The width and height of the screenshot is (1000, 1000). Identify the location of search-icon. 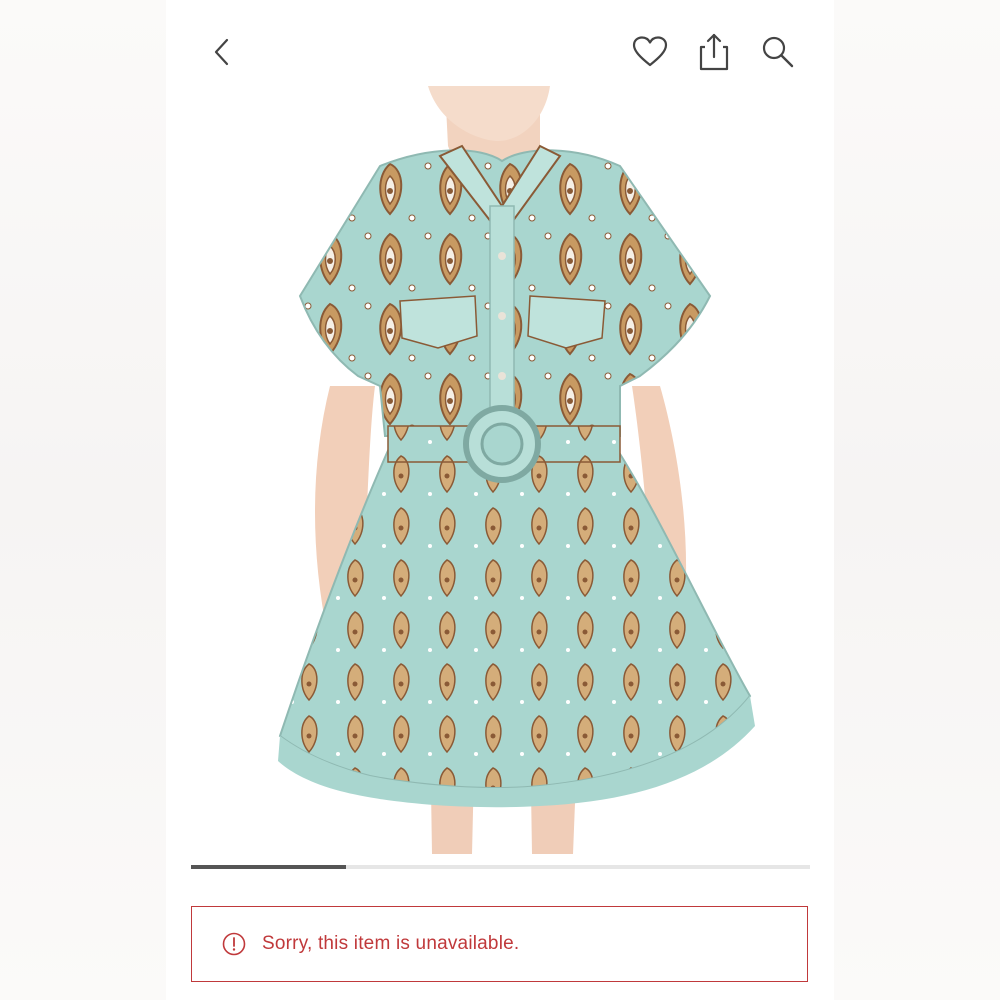
(778, 52).